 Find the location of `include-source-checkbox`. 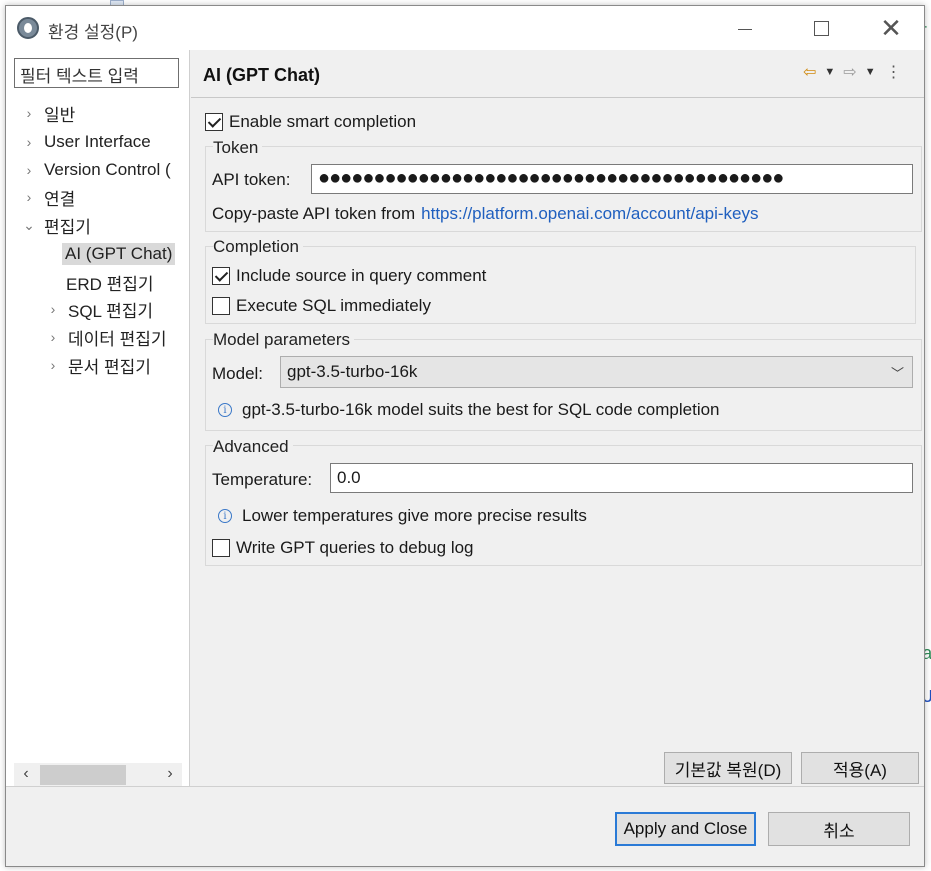

include-source-checkbox is located at coordinates (221, 276).